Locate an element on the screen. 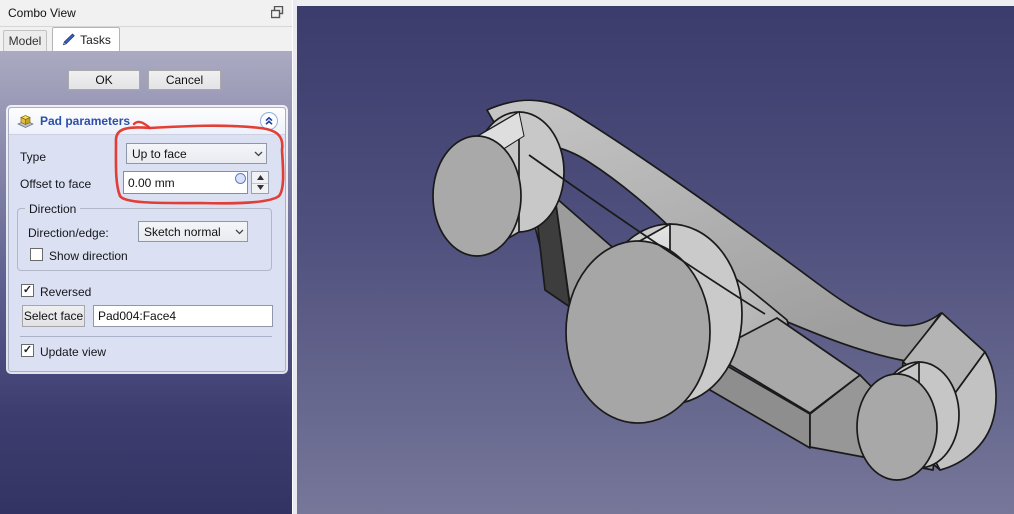 This screenshot has width=1014, height=514. cancel-button: Cancel is located at coordinates (184, 80).